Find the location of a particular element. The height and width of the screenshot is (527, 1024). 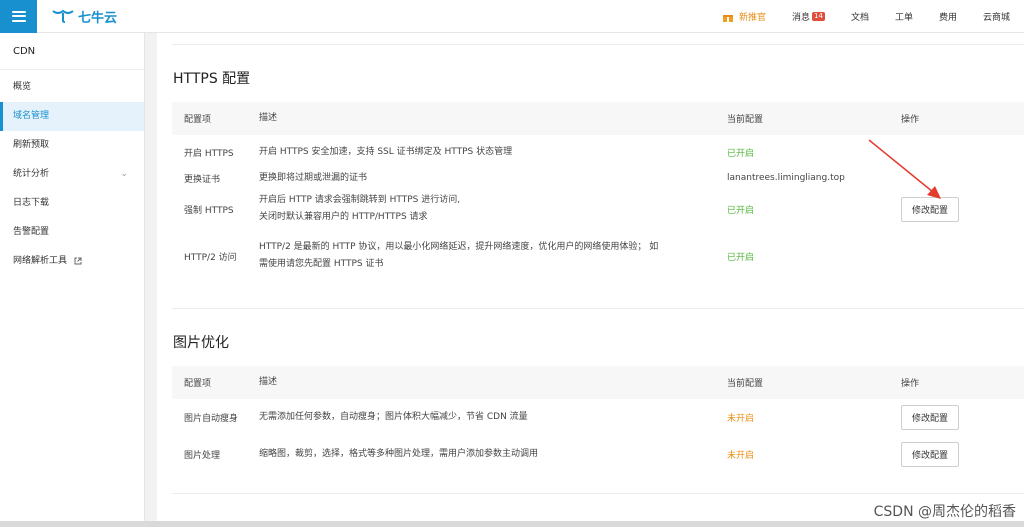

topnav-messages: 消息 14 is located at coordinates (808, 16).